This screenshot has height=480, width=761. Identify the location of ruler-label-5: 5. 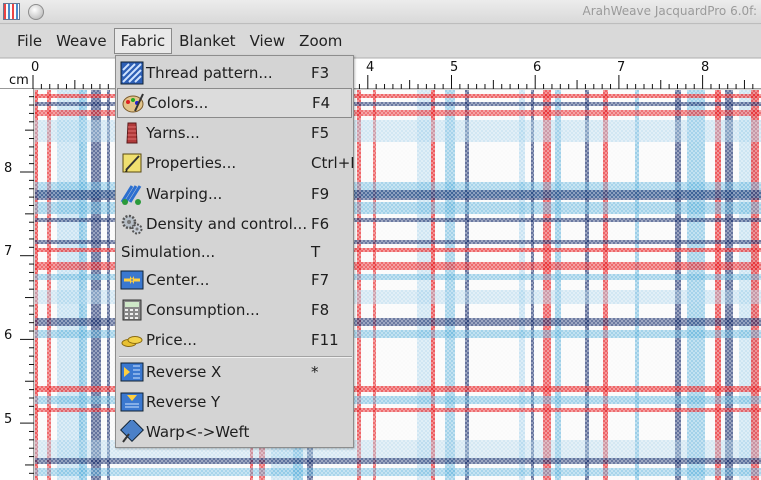
(454, 67).